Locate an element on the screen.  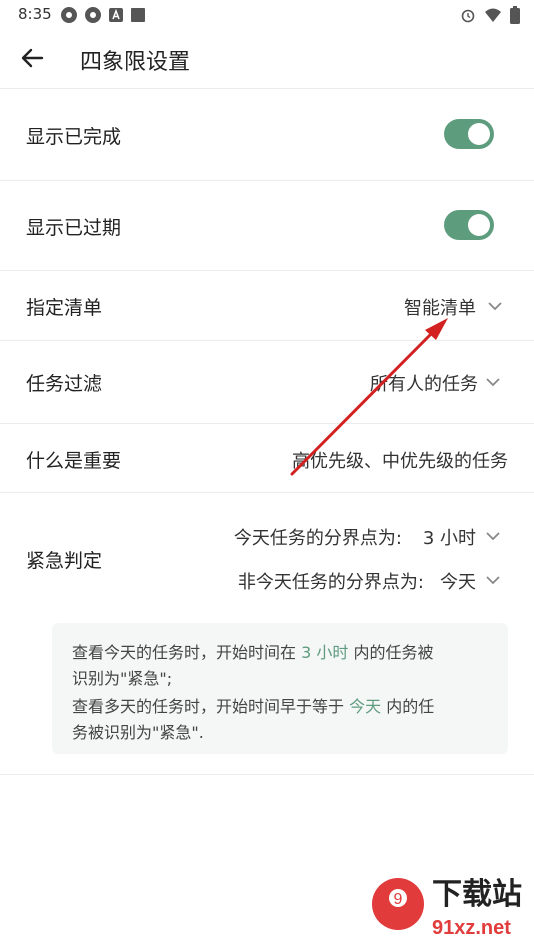
setting-importance: 什么是重要 高优先级、中优先级的任务 is located at coordinates (267, 458).